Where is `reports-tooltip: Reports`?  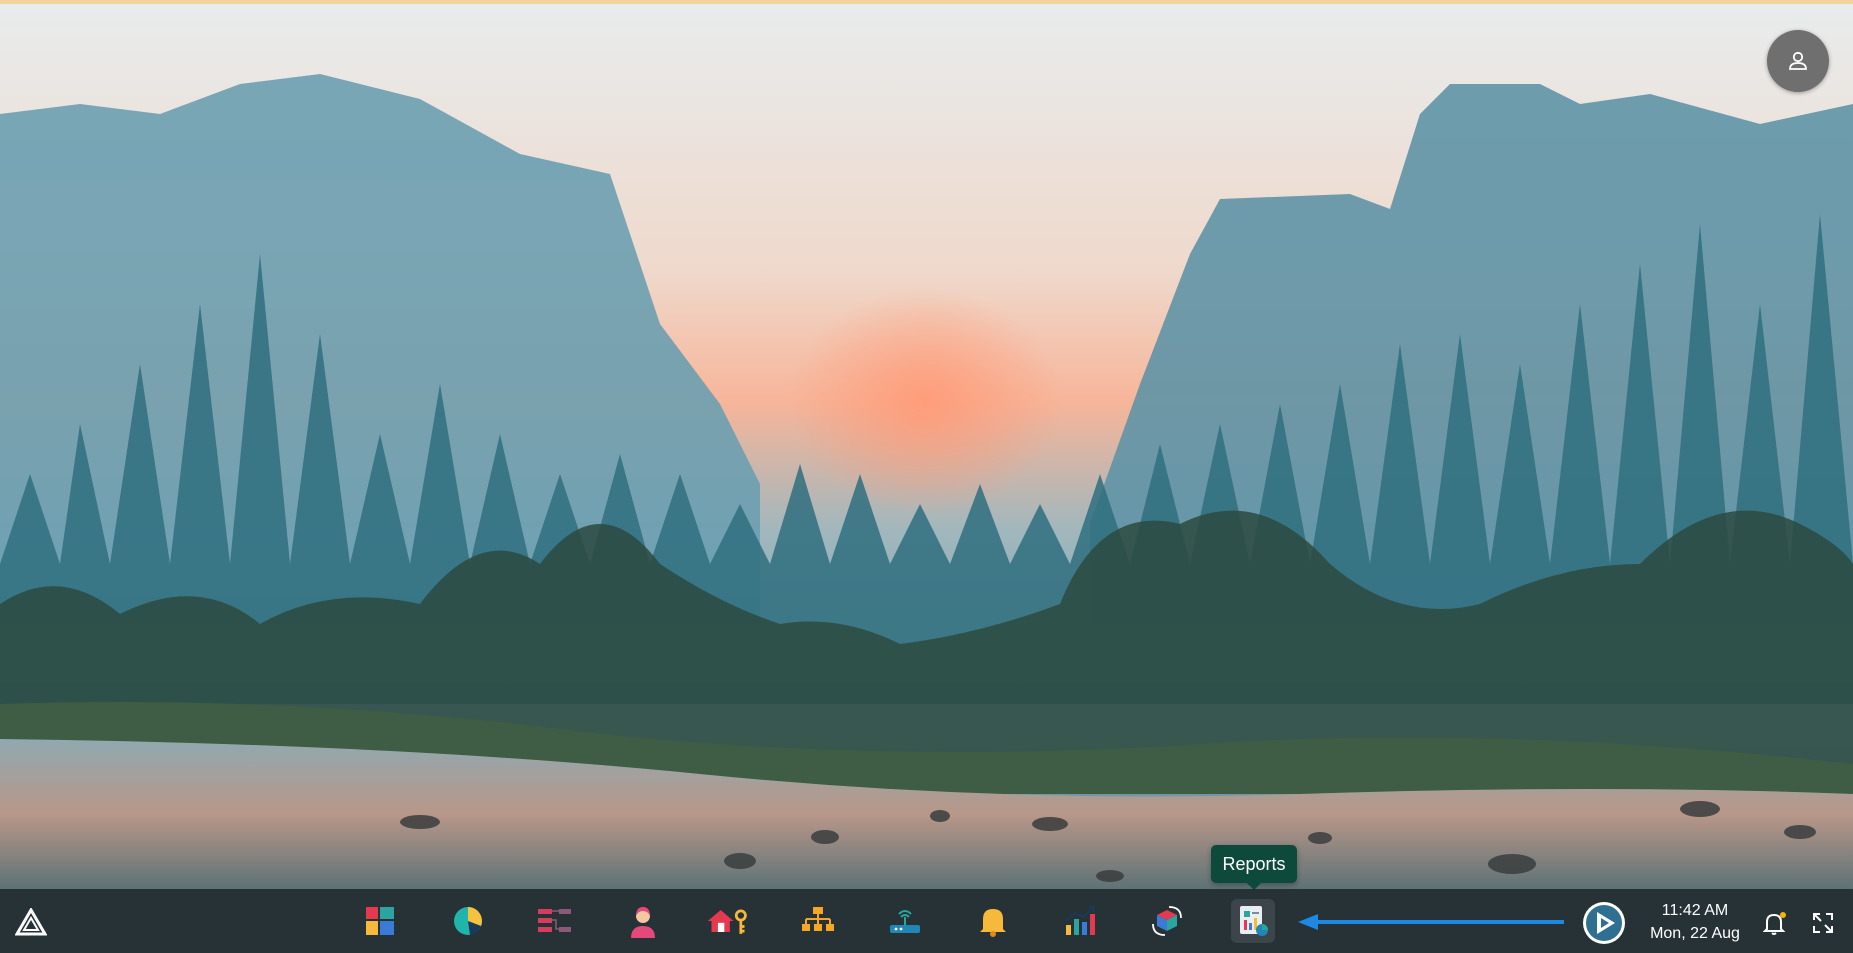
reports-tooltip: Reports is located at coordinates (1254, 867).